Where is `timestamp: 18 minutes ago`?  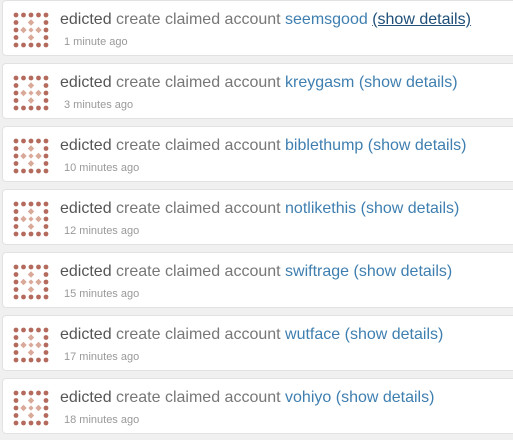
timestamp: 18 minutes ago is located at coordinates (102, 420).